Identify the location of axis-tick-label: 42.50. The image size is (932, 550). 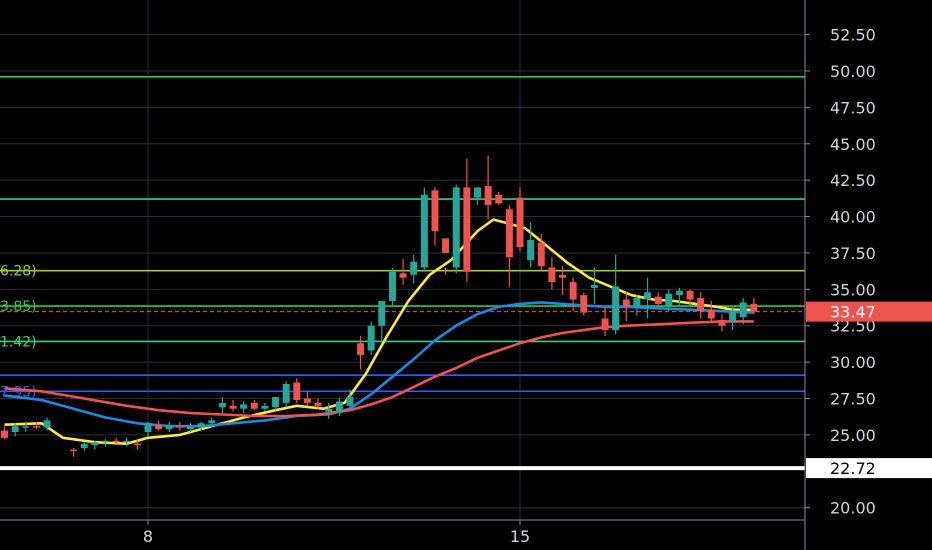
(853, 180).